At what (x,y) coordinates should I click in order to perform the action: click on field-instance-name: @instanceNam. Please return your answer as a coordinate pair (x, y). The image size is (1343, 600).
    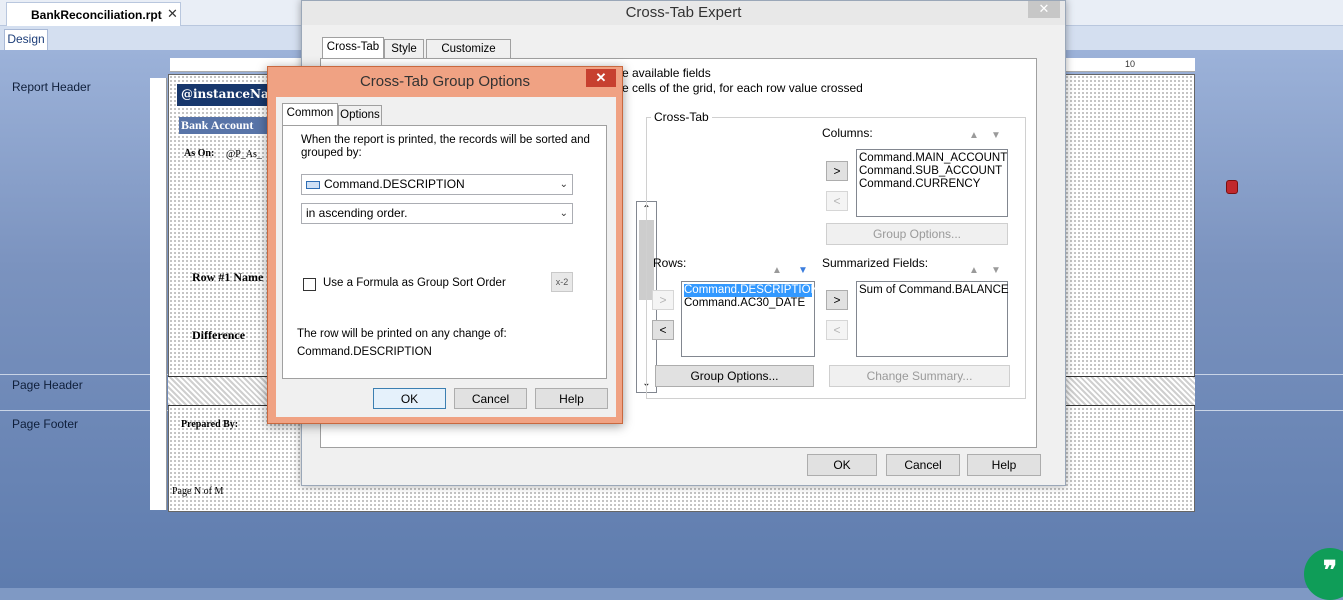
    Looking at the image, I should click on (224, 95).